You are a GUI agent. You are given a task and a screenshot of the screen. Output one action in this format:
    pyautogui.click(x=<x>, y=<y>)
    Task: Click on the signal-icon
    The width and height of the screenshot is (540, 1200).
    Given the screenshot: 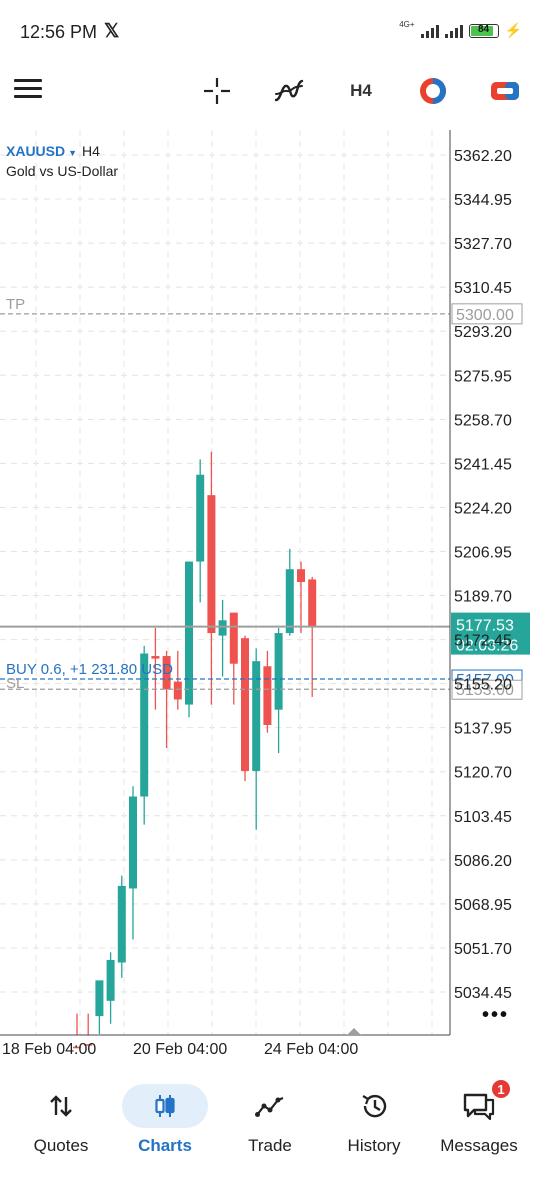 What is the action you would take?
    pyautogui.click(x=429, y=31)
    